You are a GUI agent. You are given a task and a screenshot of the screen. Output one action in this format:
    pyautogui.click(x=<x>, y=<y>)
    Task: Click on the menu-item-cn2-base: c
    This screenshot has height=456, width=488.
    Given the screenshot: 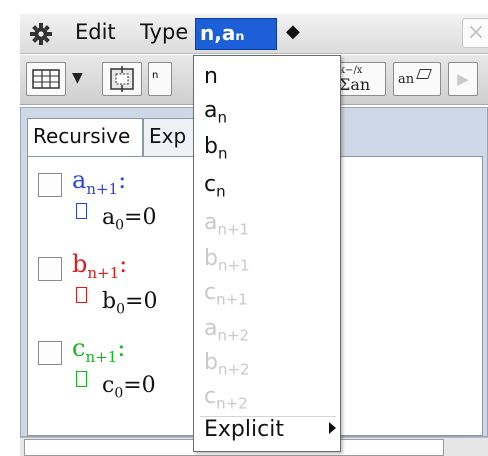 What is the action you would take?
    pyautogui.click(x=210, y=396)
    